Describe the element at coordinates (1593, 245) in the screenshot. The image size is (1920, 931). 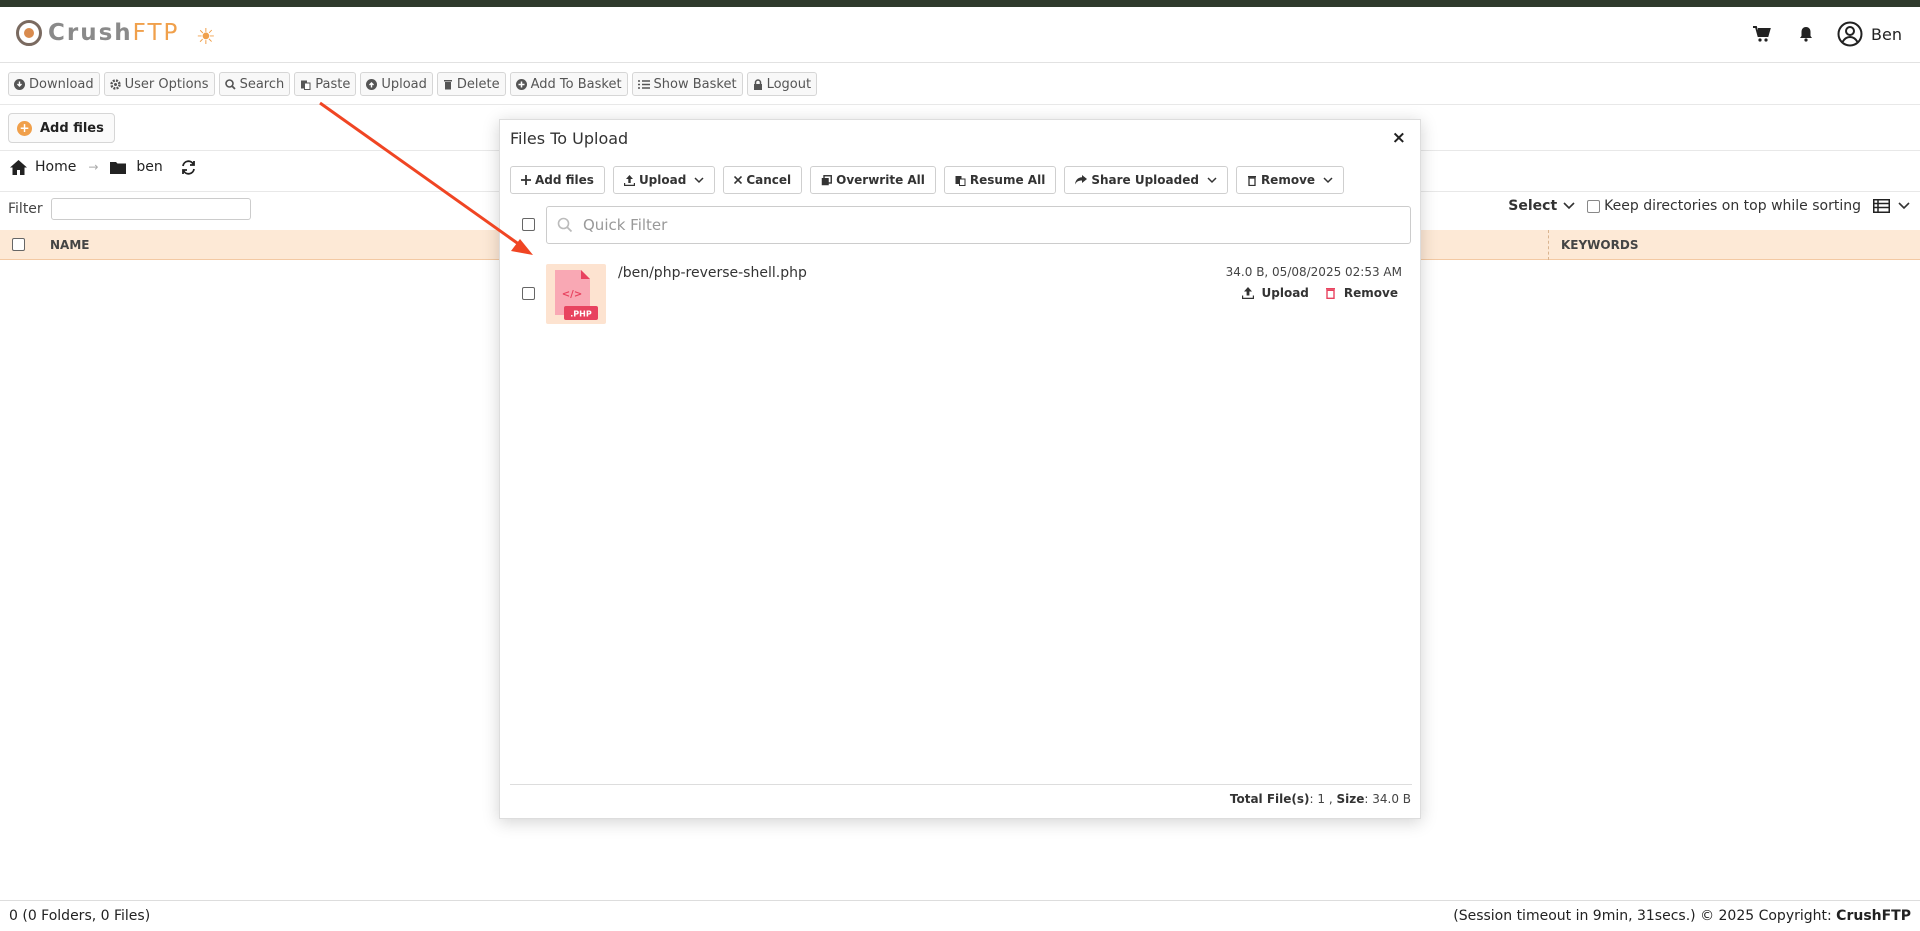
I see `column-keywords: KEYWORDS` at that location.